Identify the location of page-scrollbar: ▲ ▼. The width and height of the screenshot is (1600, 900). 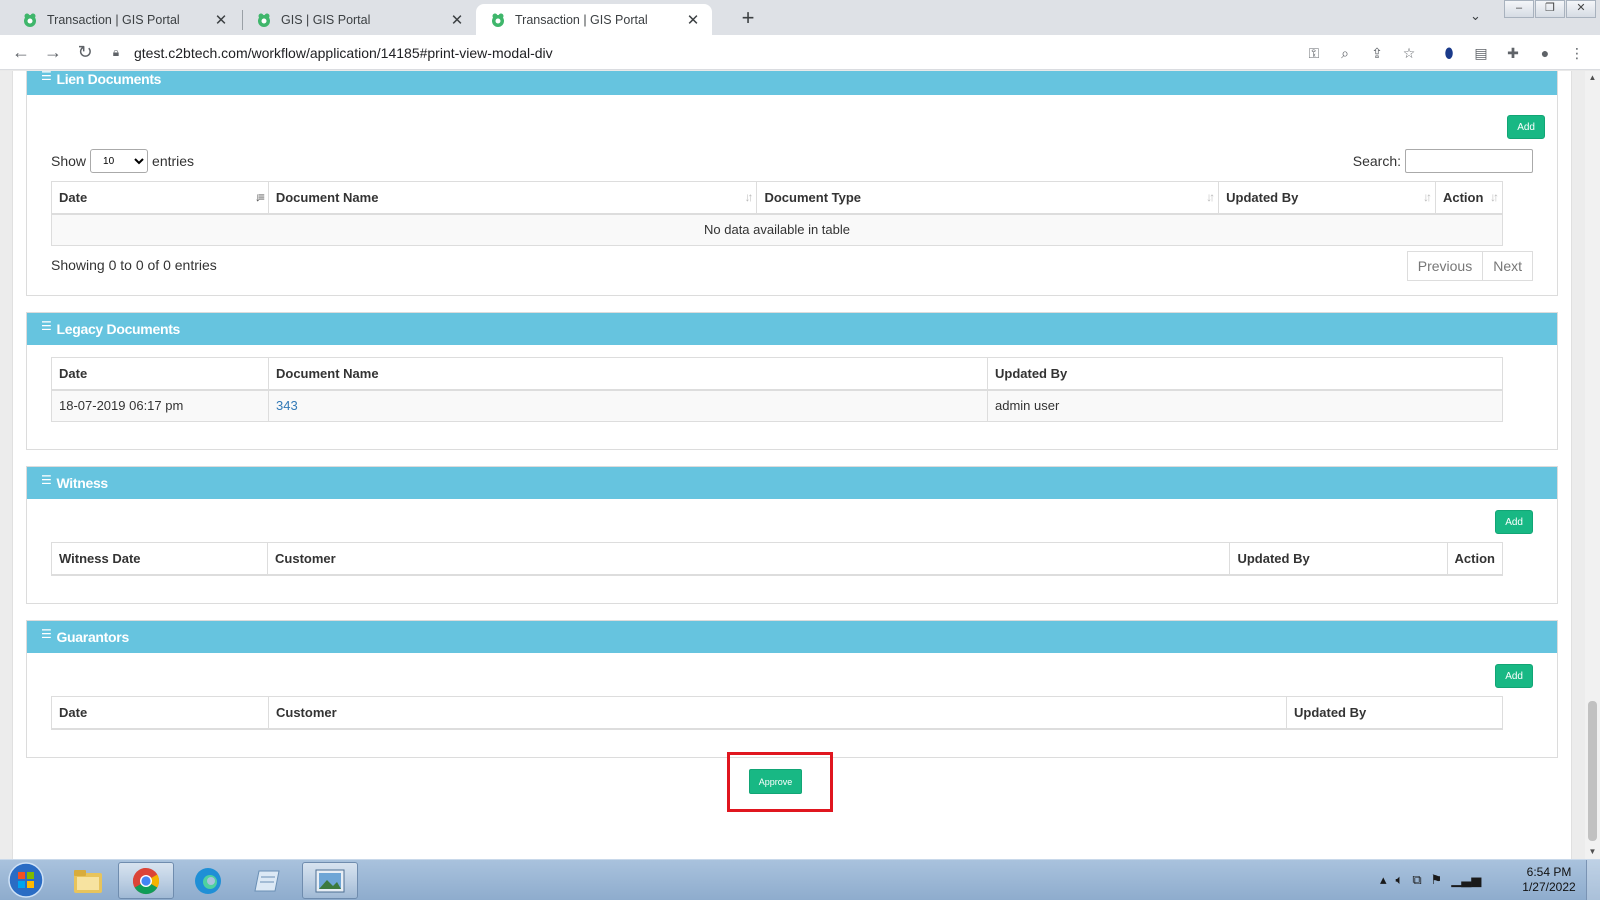
(1592, 465).